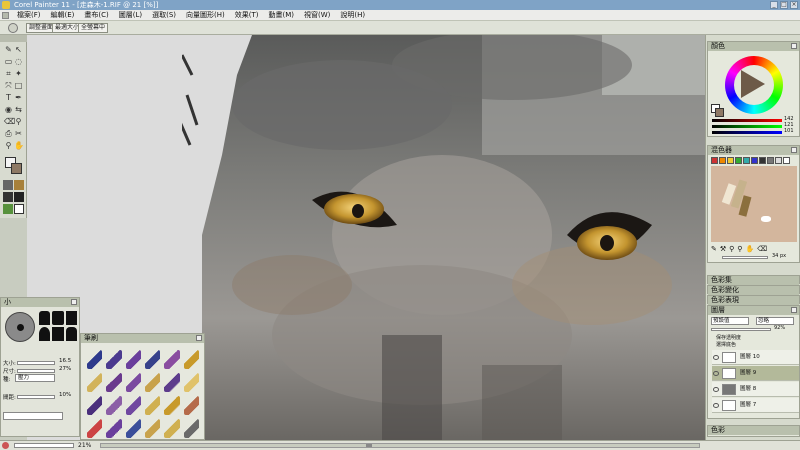  What do you see at coordinates (84, 445) in the screenshot?
I see `zoom-value: 21%` at bounding box center [84, 445].